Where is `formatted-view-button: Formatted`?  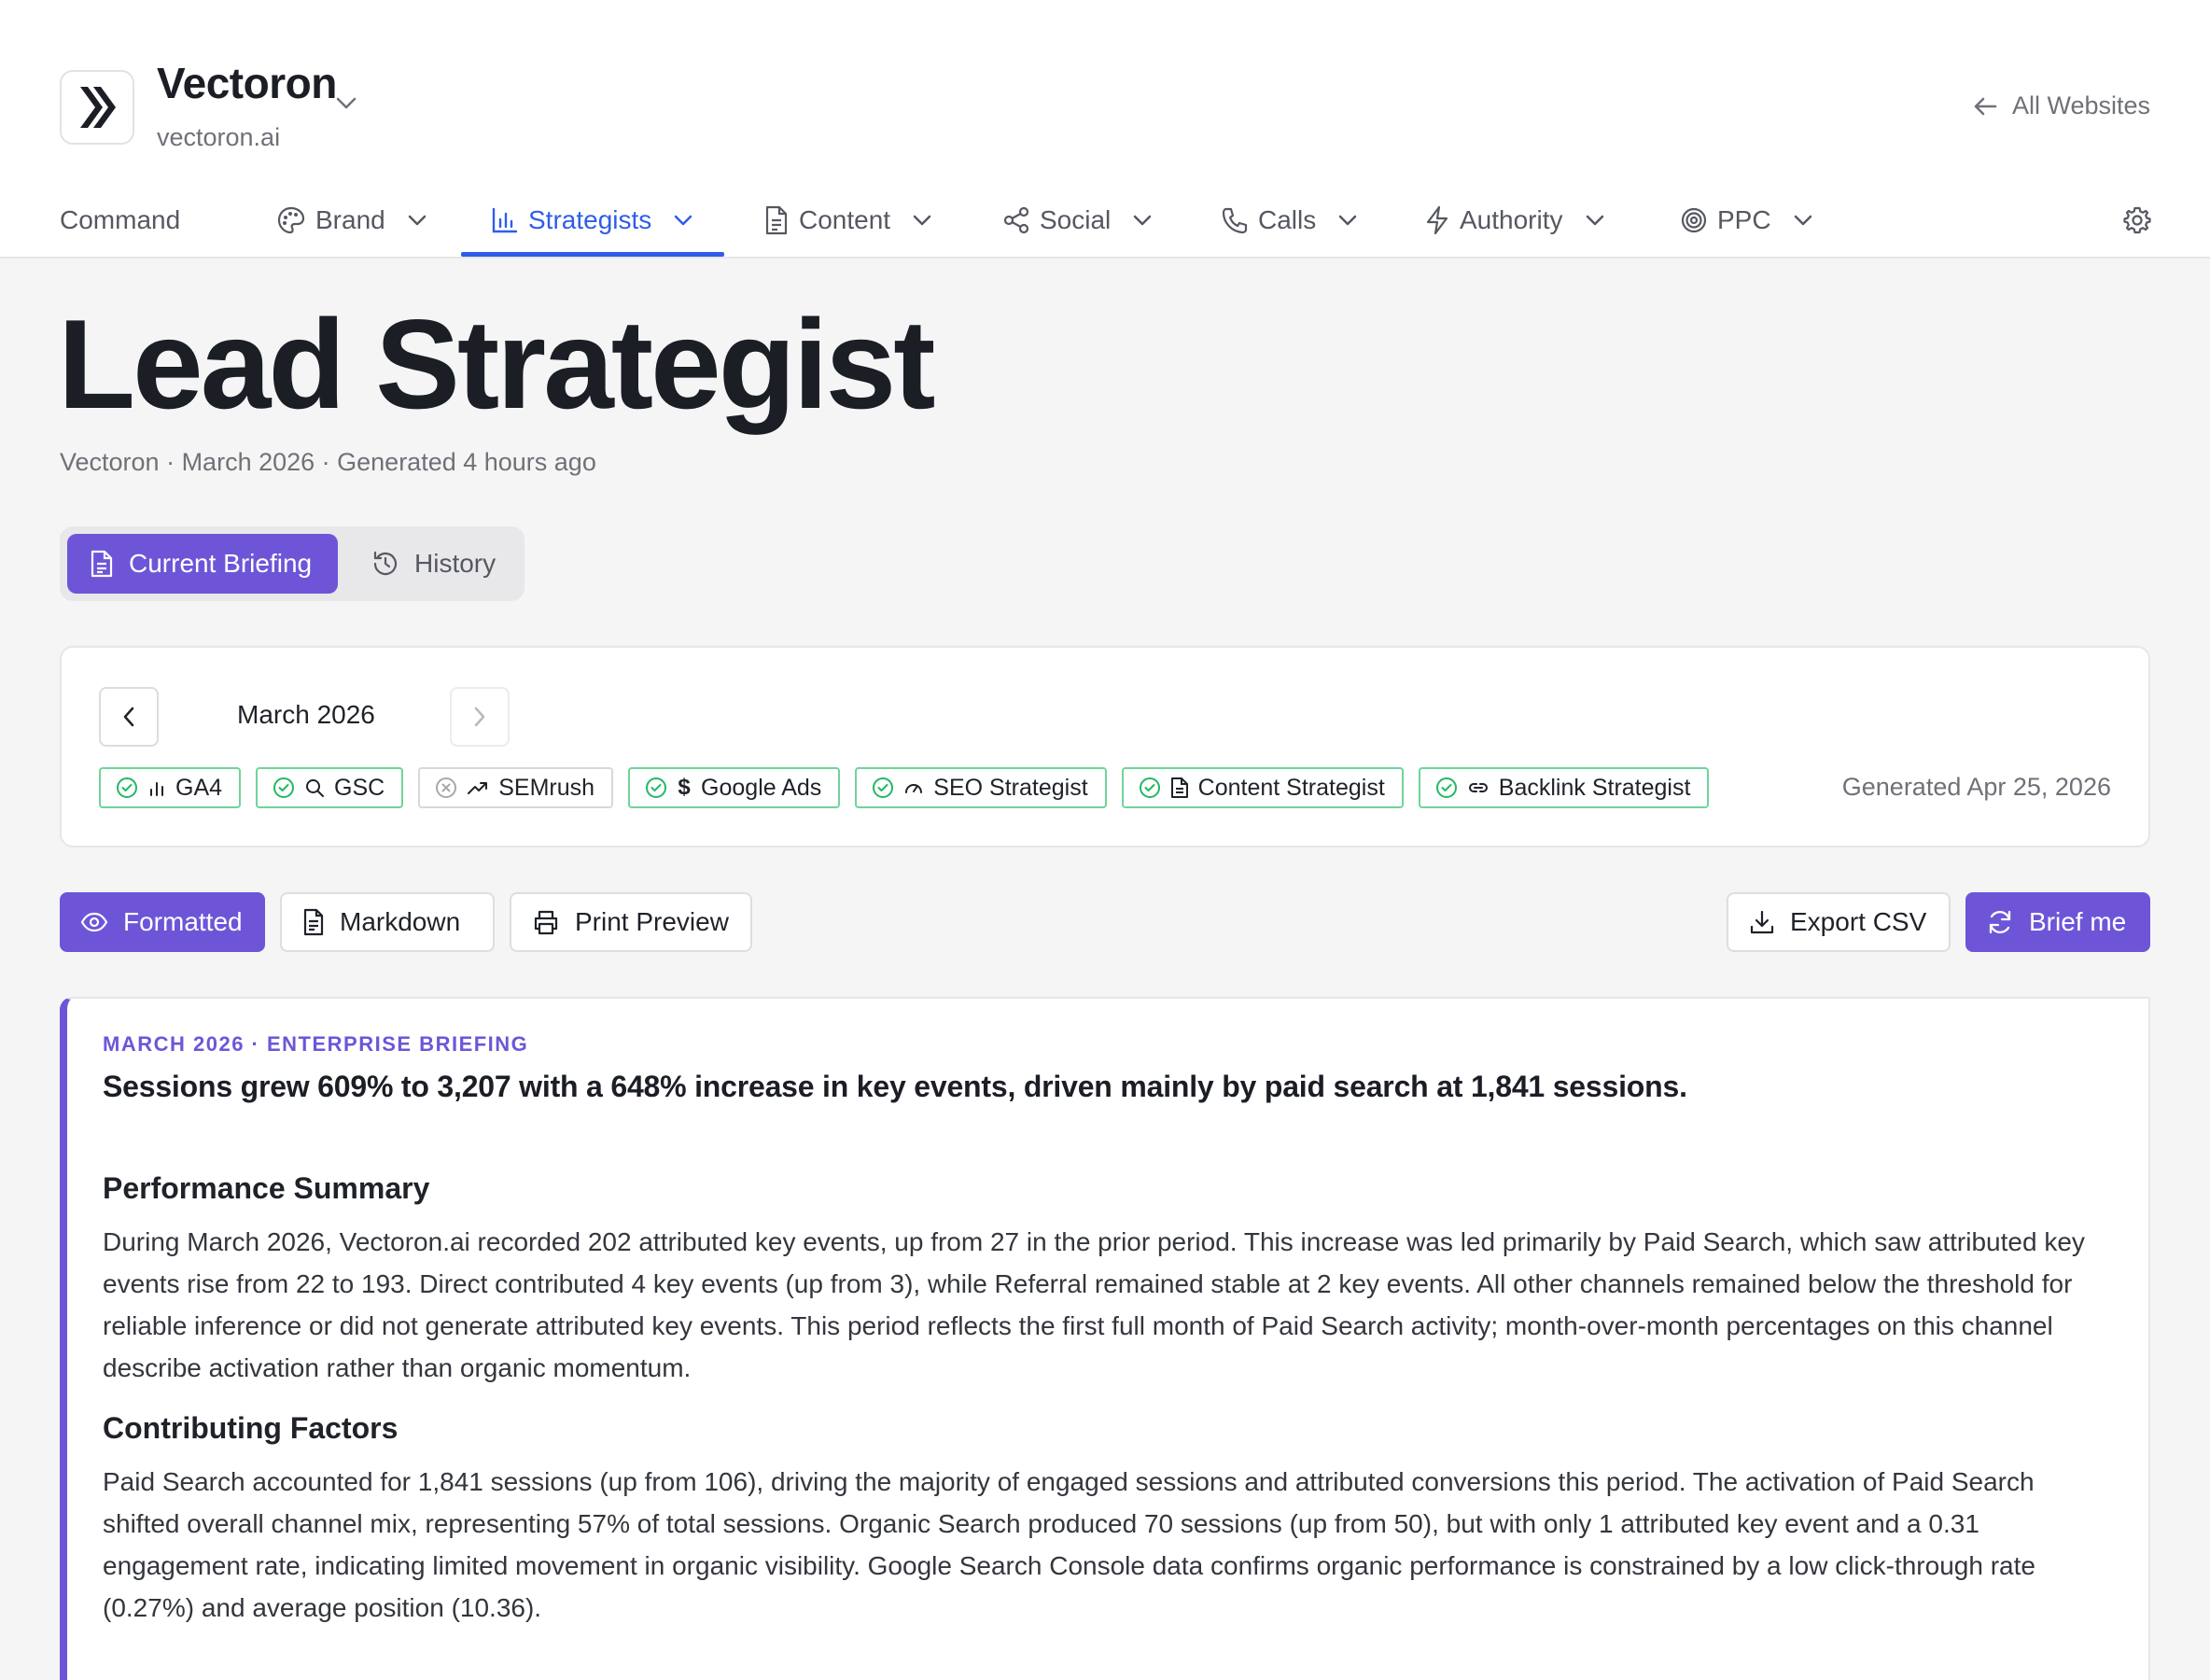
formatted-view-button: Formatted is located at coordinates (162, 922).